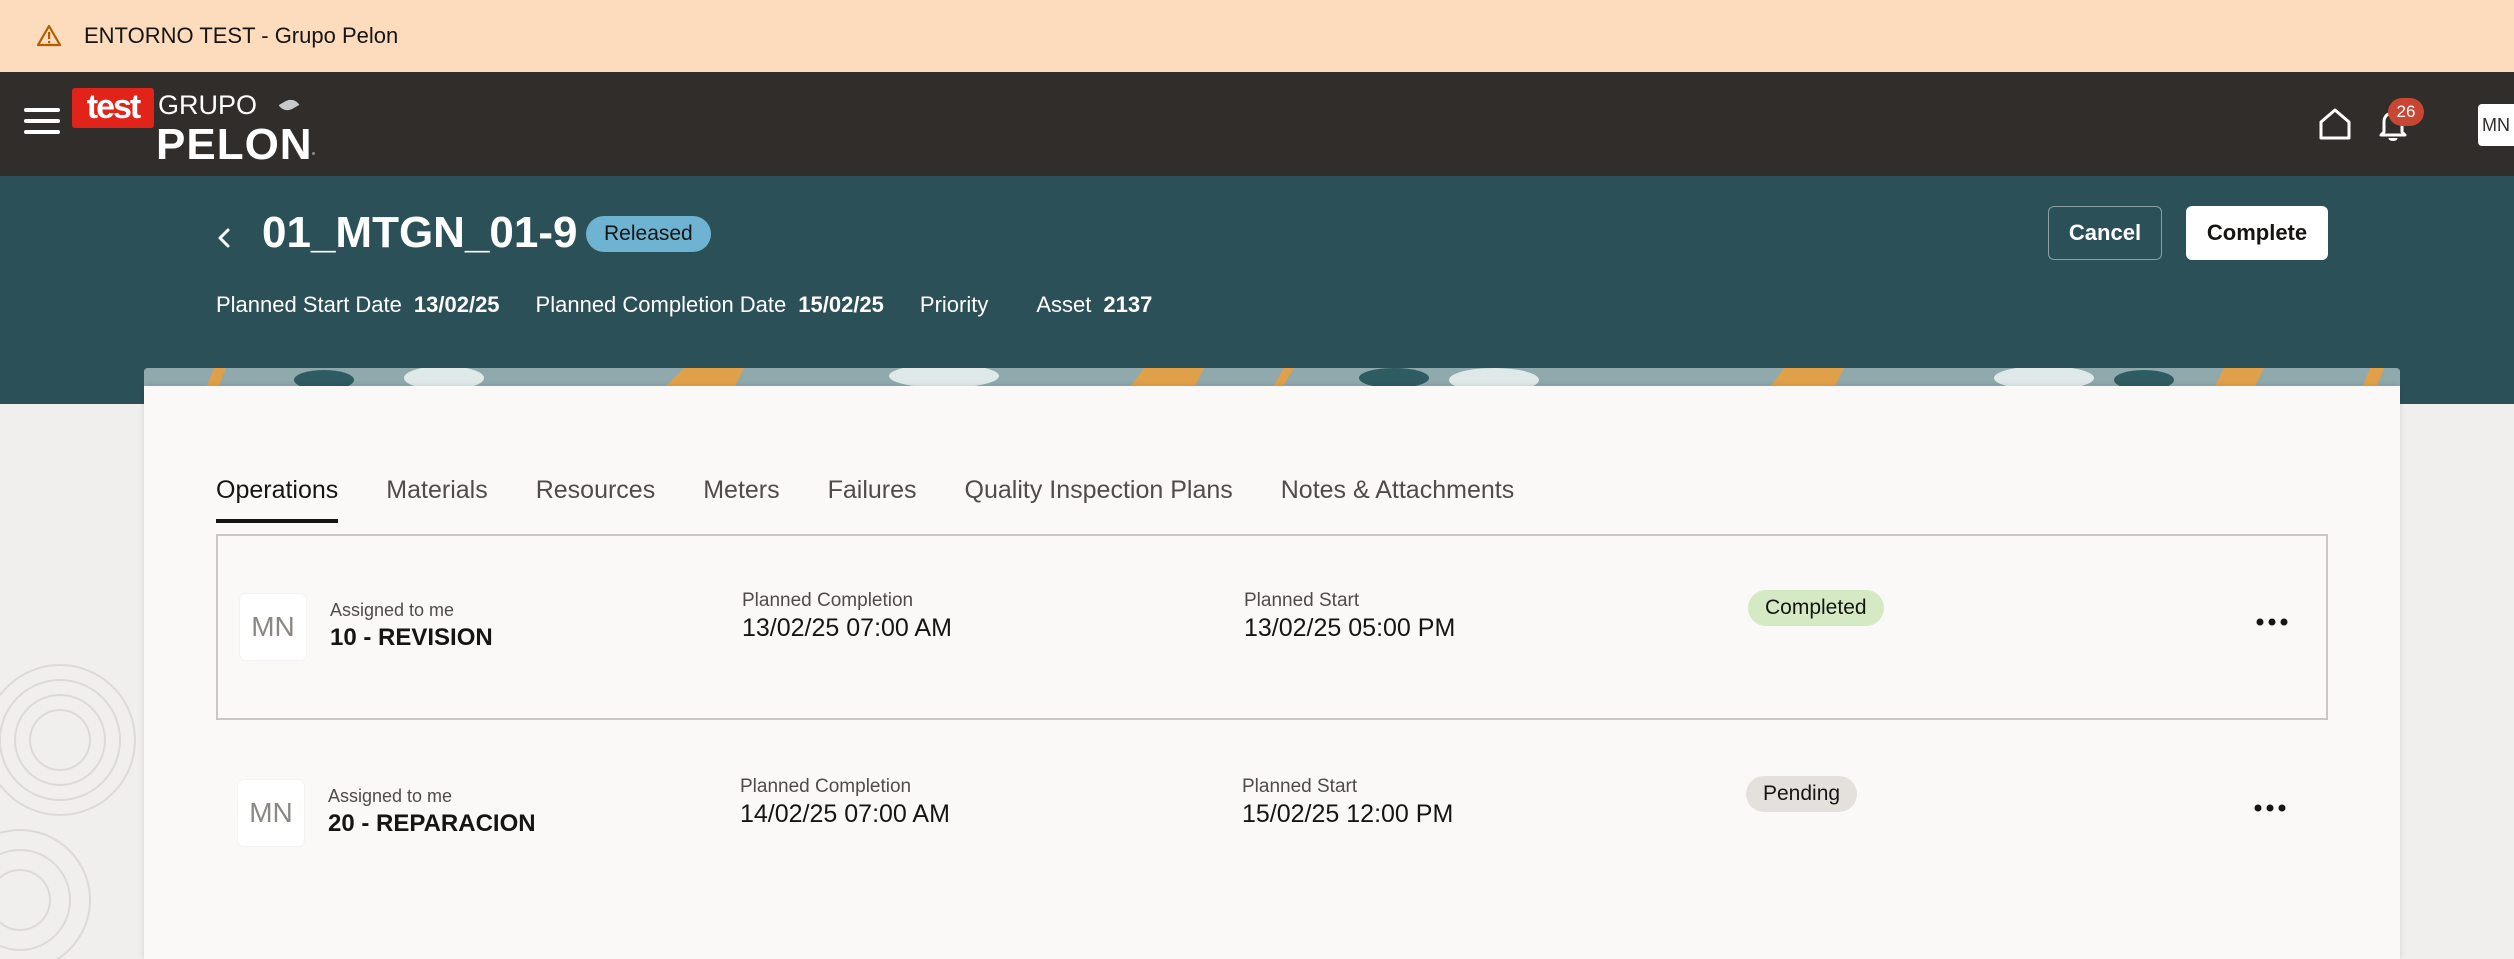 The height and width of the screenshot is (959, 2514). I want to click on navigator-menu-icon, so click(42, 124).